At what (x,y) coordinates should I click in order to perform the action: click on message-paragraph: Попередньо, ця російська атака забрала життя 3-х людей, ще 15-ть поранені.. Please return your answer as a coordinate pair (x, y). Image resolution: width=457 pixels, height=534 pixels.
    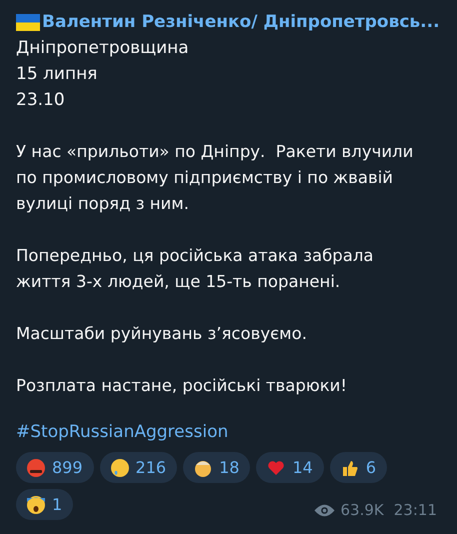
    Looking at the image, I should click on (195, 269).